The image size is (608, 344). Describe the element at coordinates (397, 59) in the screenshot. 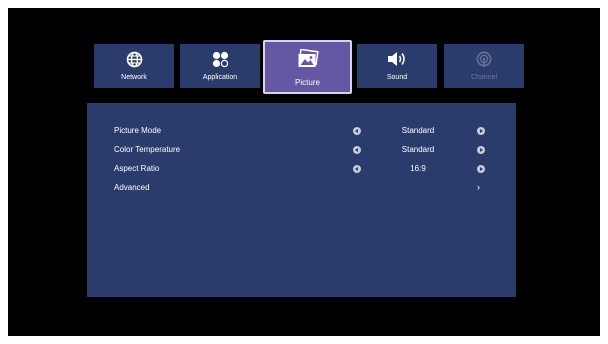

I see `speaker-icon` at that location.